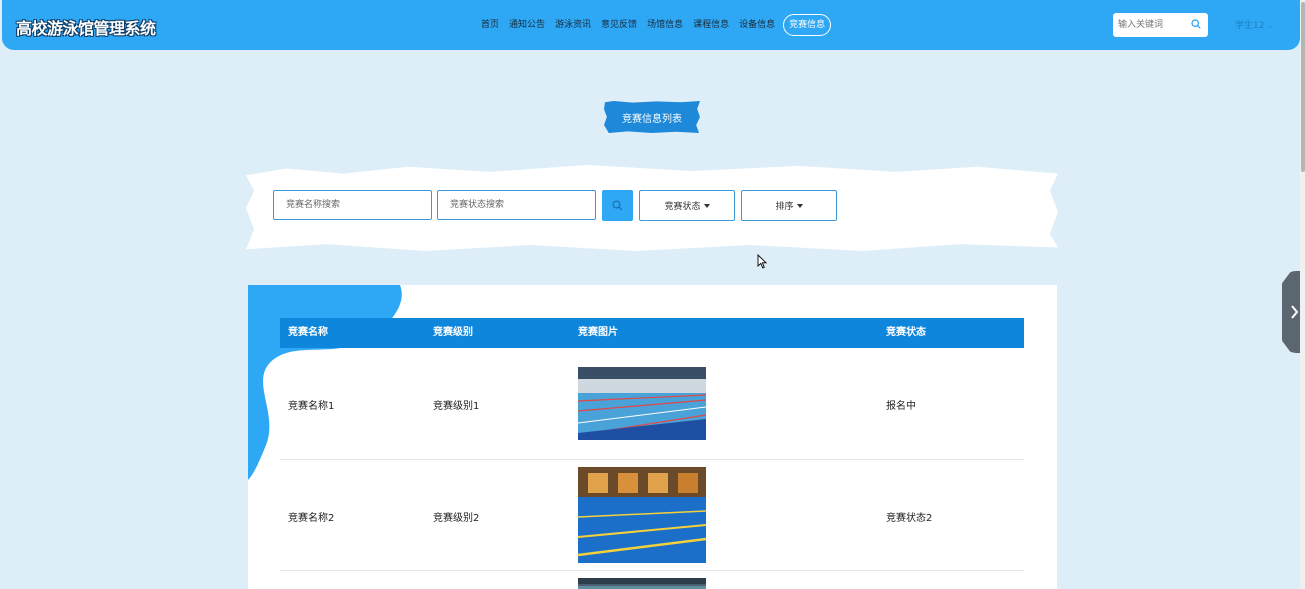 The height and width of the screenshot is (589, 1305). I want to click on search-button, so click(617, 205).